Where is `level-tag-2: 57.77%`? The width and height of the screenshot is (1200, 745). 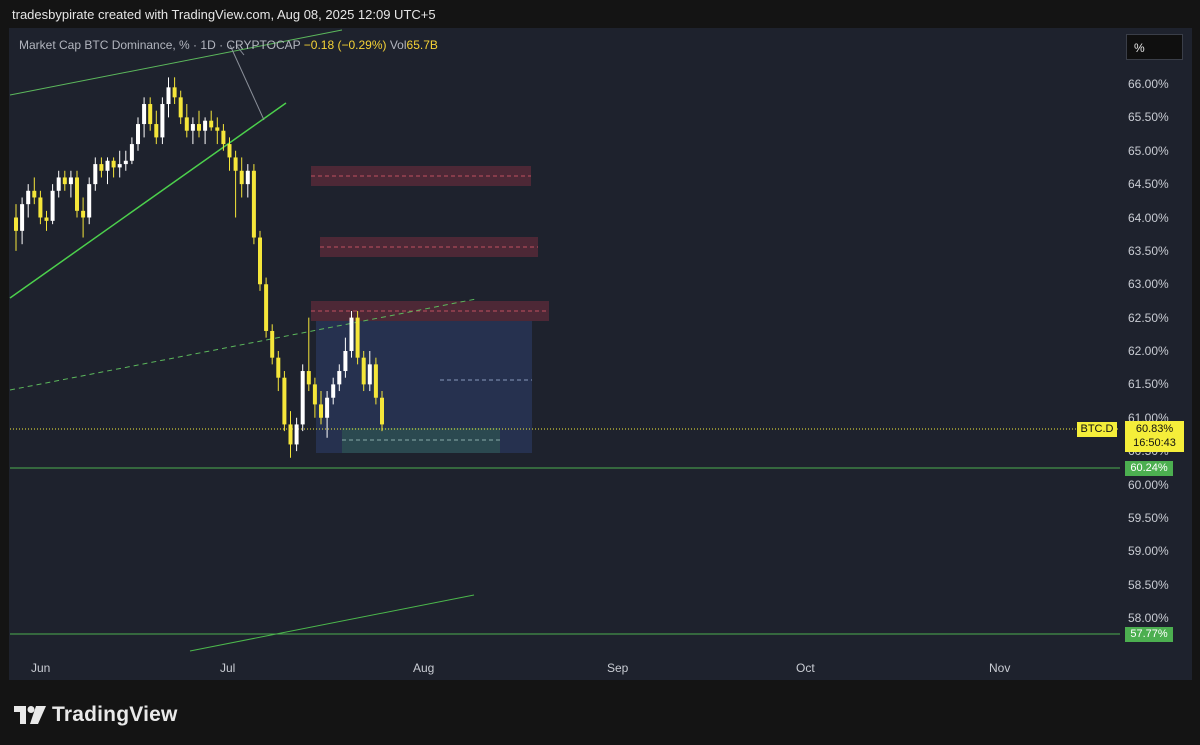 level-tag-2: 57.77% is located at coordinates (1149, 634).